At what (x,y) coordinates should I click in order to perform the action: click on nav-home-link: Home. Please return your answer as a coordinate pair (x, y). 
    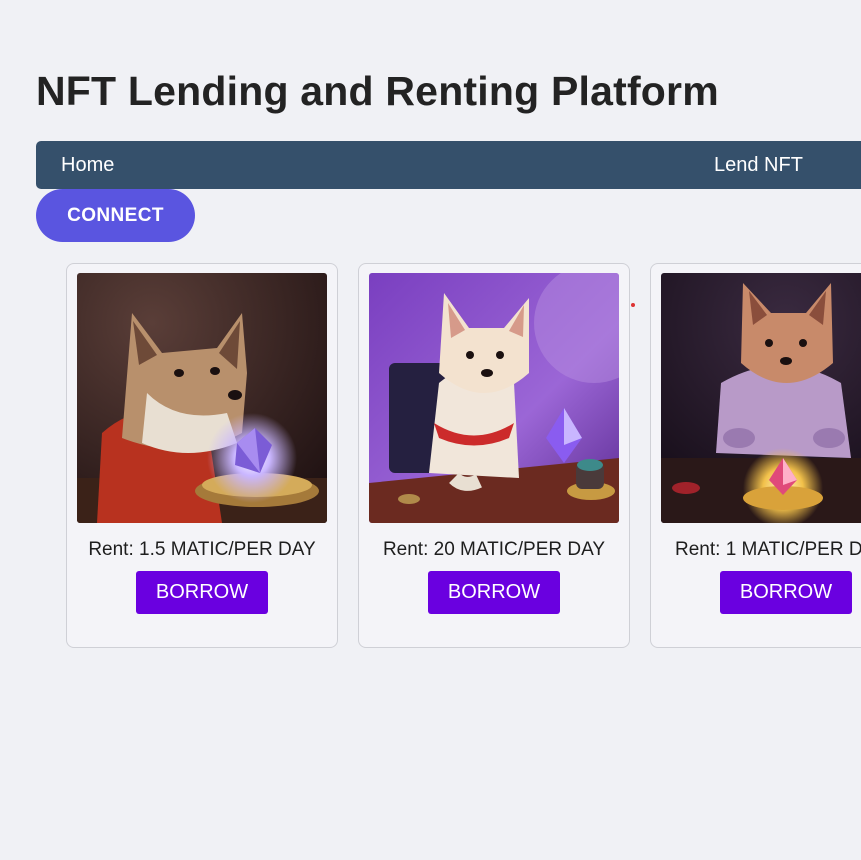
    Looking at the image, I should click on (87, 165).